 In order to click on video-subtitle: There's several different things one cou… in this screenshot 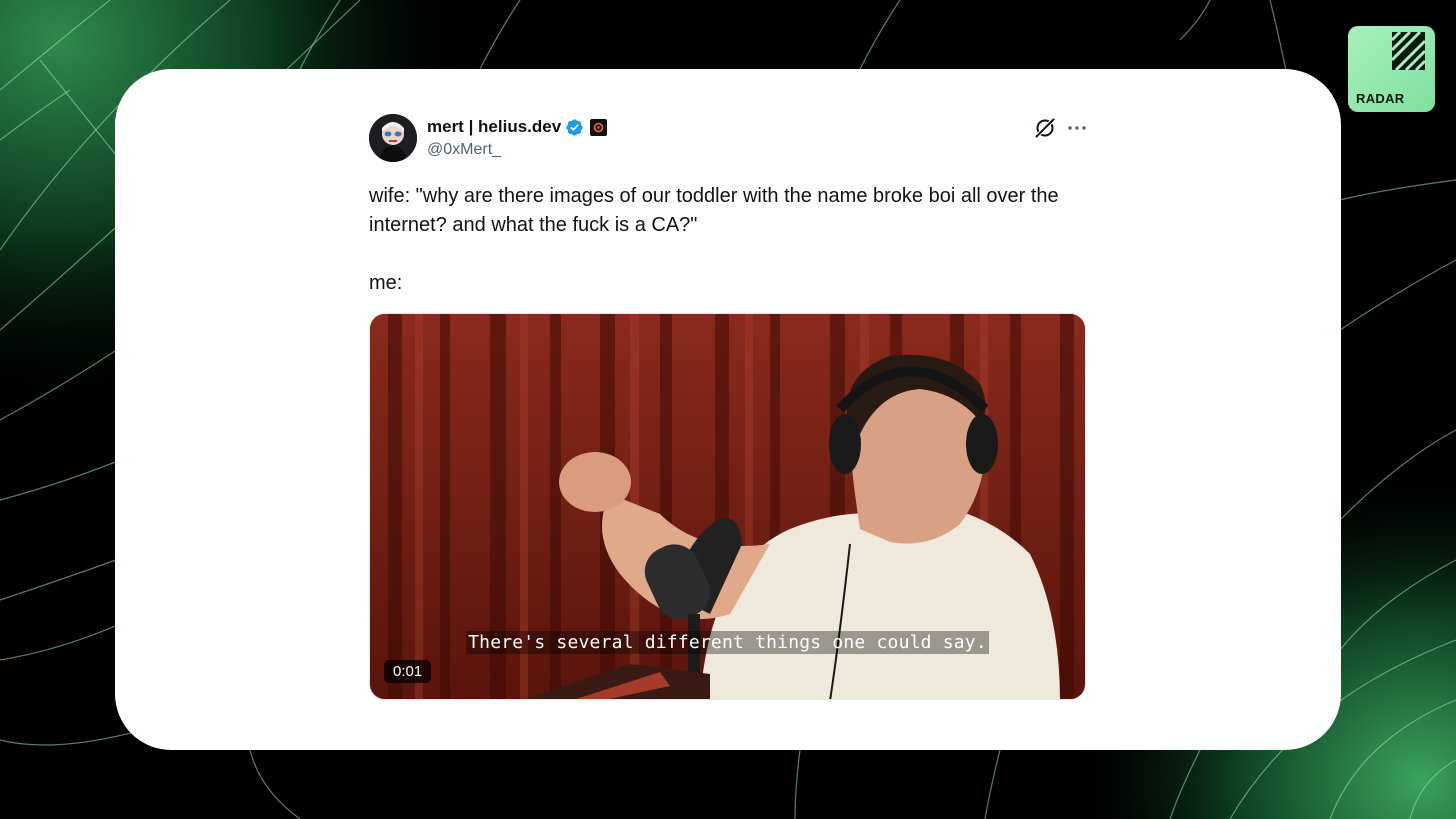, I will do `click(727, 642)`.